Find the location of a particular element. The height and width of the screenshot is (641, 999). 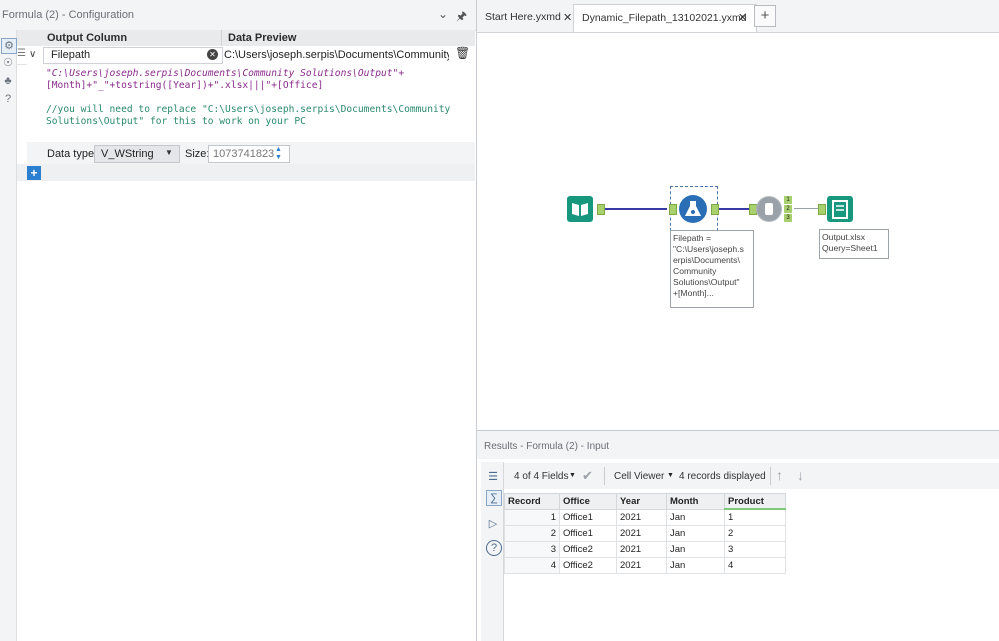

tag-icon: ♣ is located at coordinates (8, 81).